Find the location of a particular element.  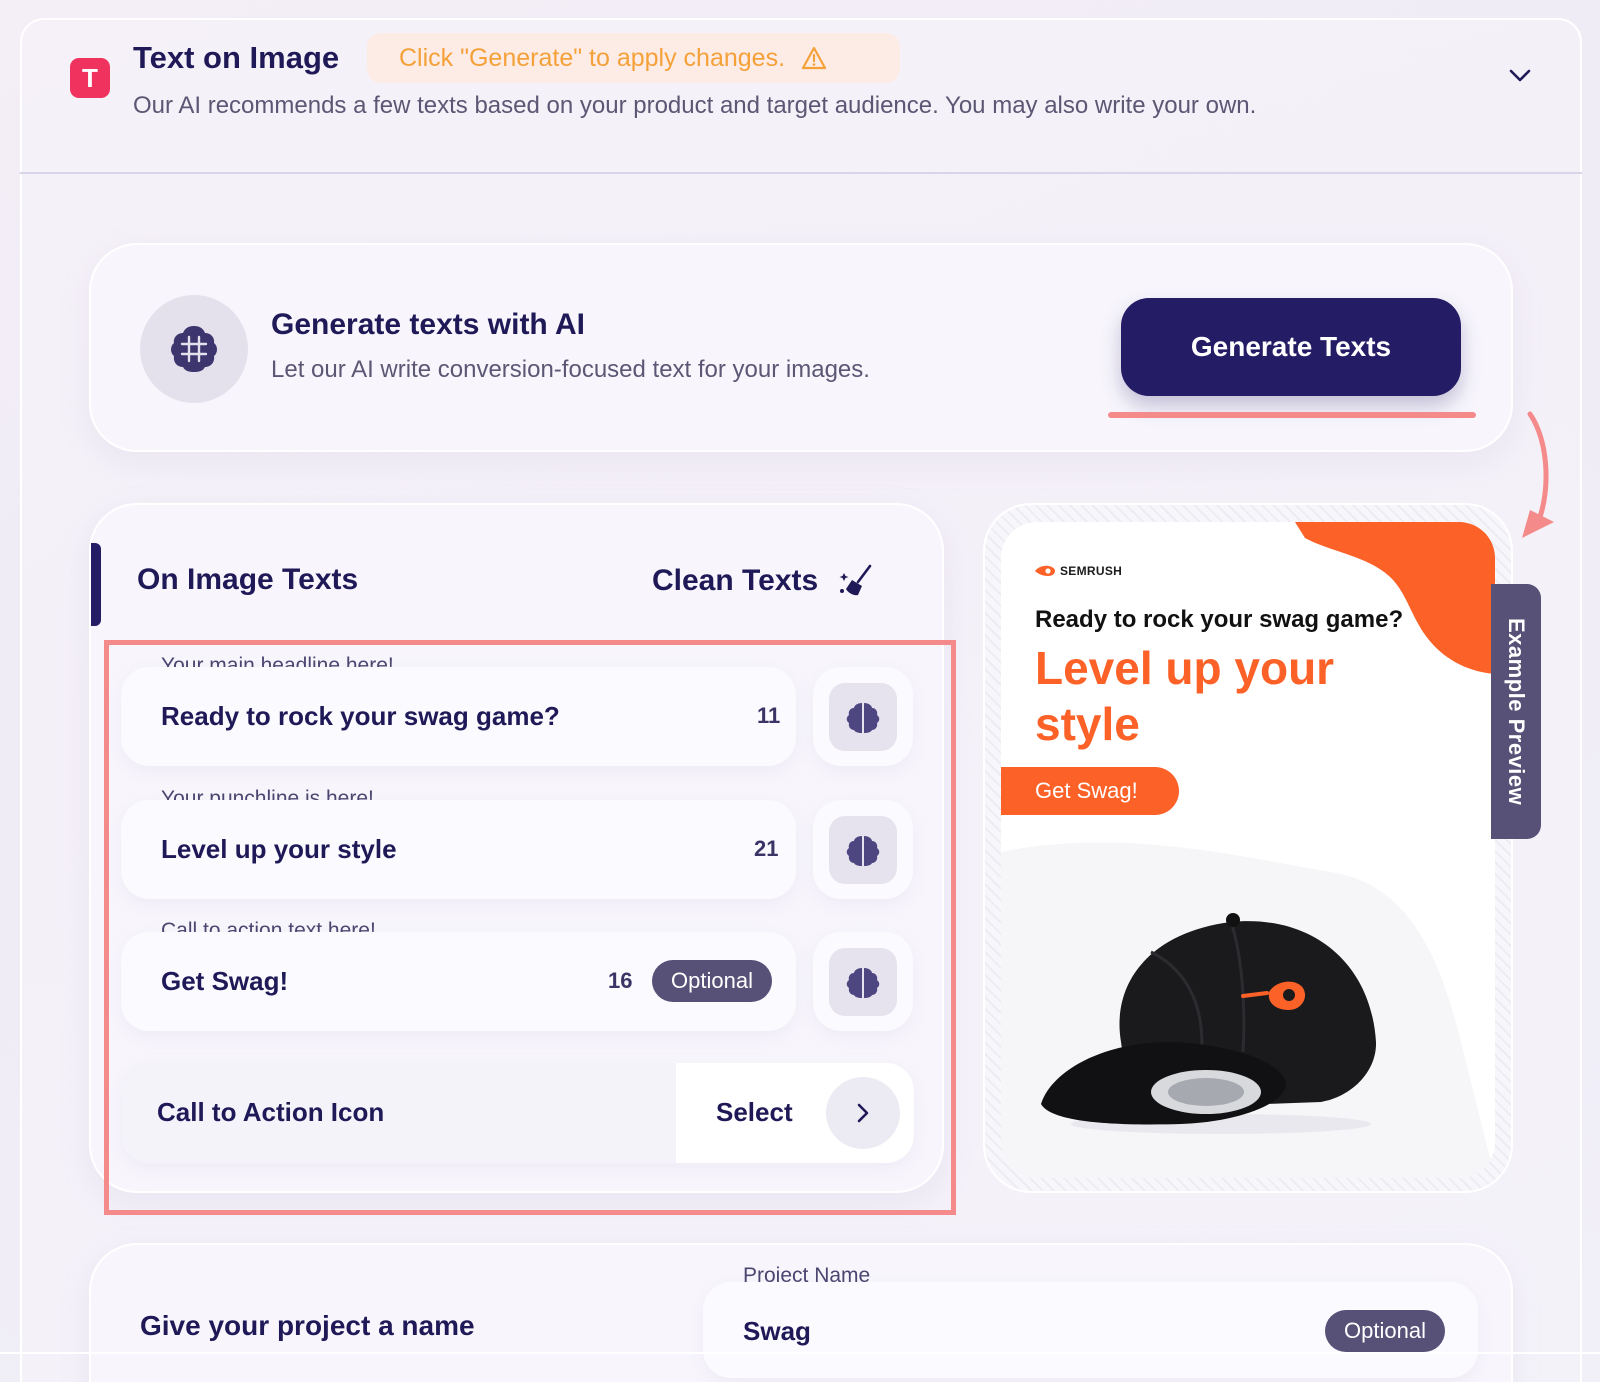

preview-punchline: Level up your style is located at coordinates (1185, 696).